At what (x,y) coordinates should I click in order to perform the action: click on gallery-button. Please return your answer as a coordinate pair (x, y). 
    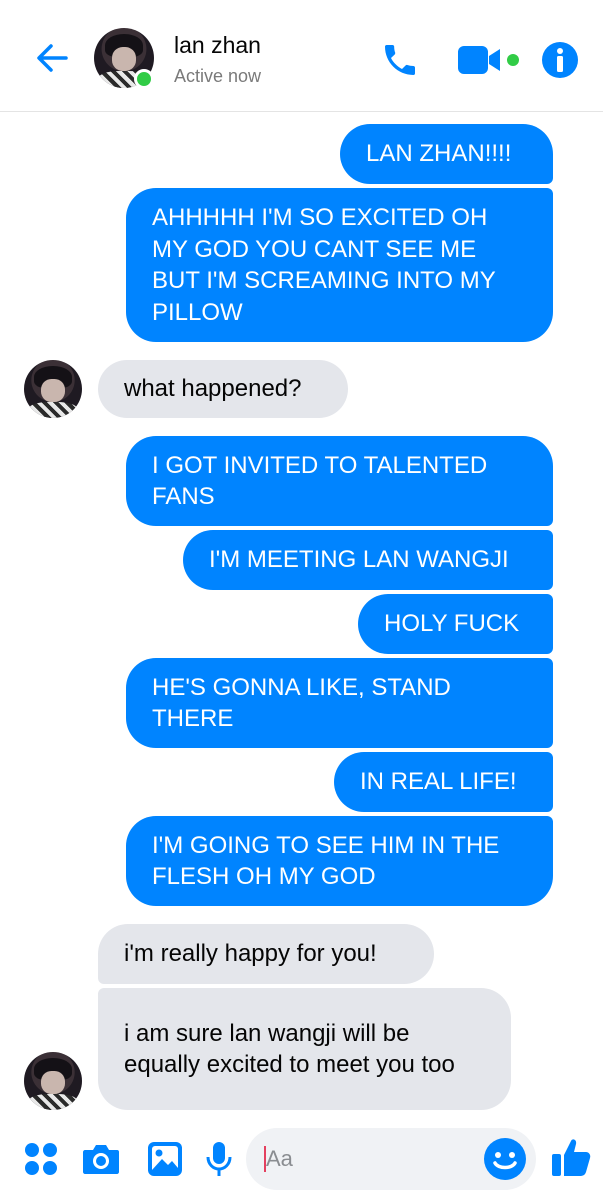
    Looking at the image, I should click on (165, 1159).